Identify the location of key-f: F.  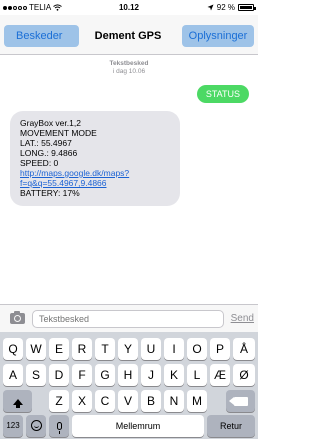
(82, 375).